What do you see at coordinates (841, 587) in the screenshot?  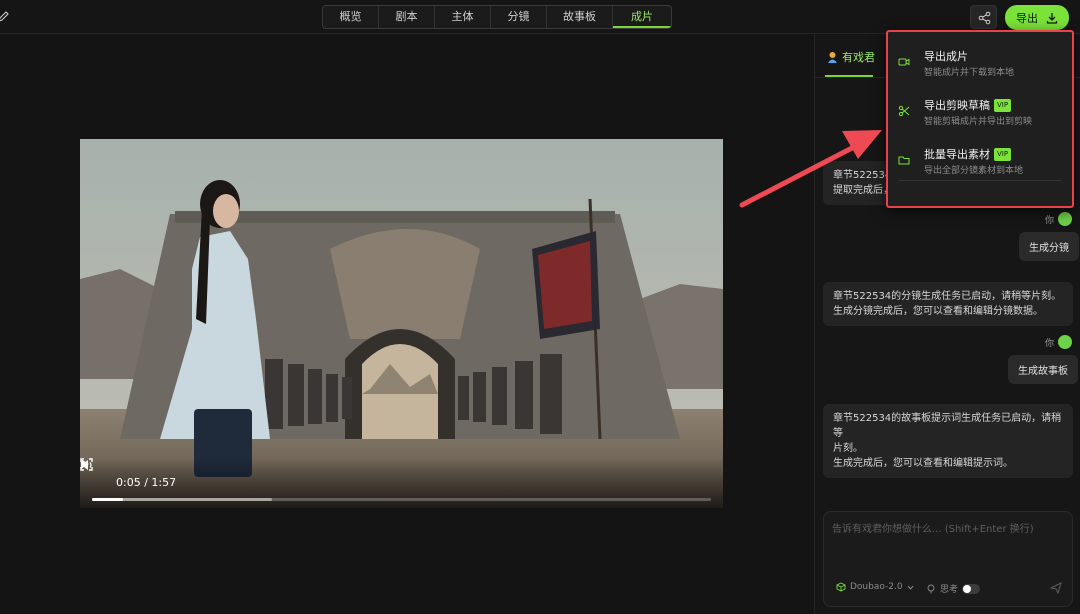 I see `cube-icon` at bounding box center [841, 587].